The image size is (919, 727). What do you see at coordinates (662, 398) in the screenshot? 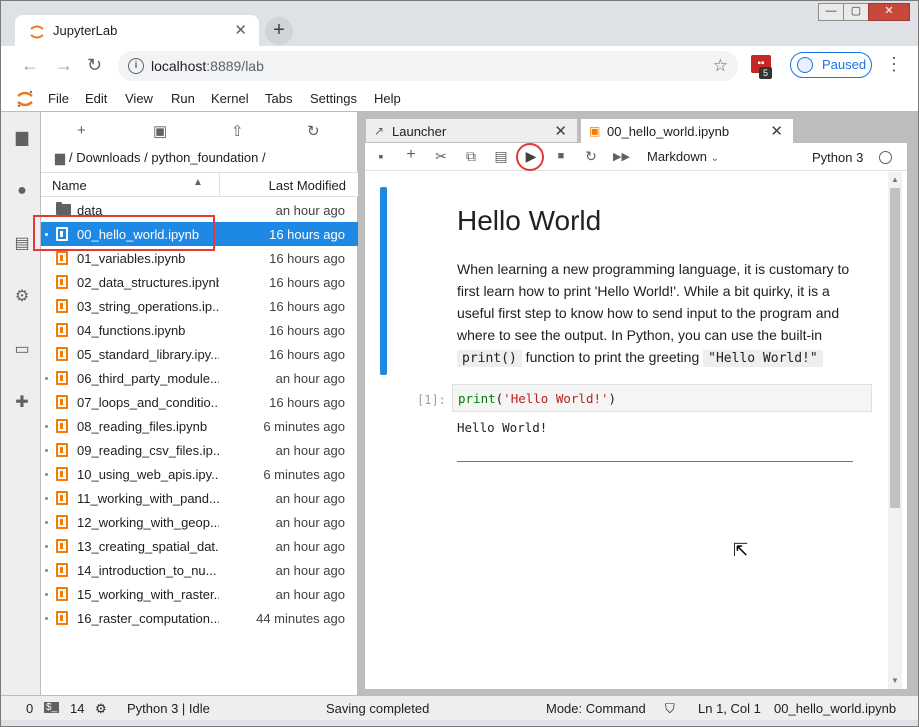
I see `code-cell-input: print('Hello World!')` at bounding box center [662, 398].